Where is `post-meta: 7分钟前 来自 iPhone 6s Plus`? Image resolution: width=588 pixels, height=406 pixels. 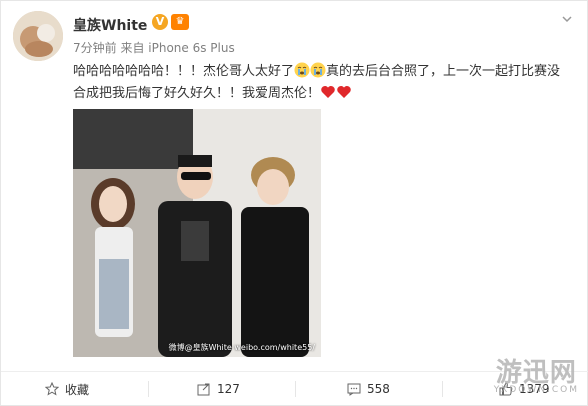
post-meta: 7分钟前 来自 iPhone 6s Plus is located at coordinates (154, 48).